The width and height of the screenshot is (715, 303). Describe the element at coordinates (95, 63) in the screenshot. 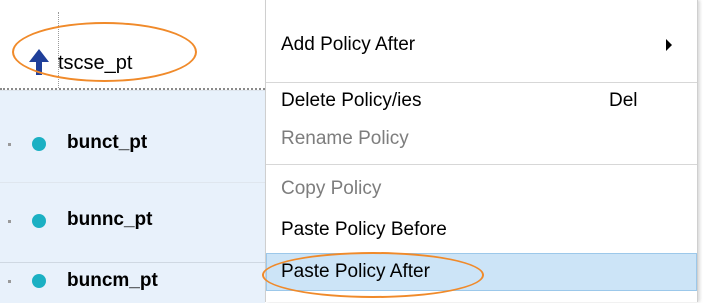

I see `policy-name: tscse_pt` at that location.